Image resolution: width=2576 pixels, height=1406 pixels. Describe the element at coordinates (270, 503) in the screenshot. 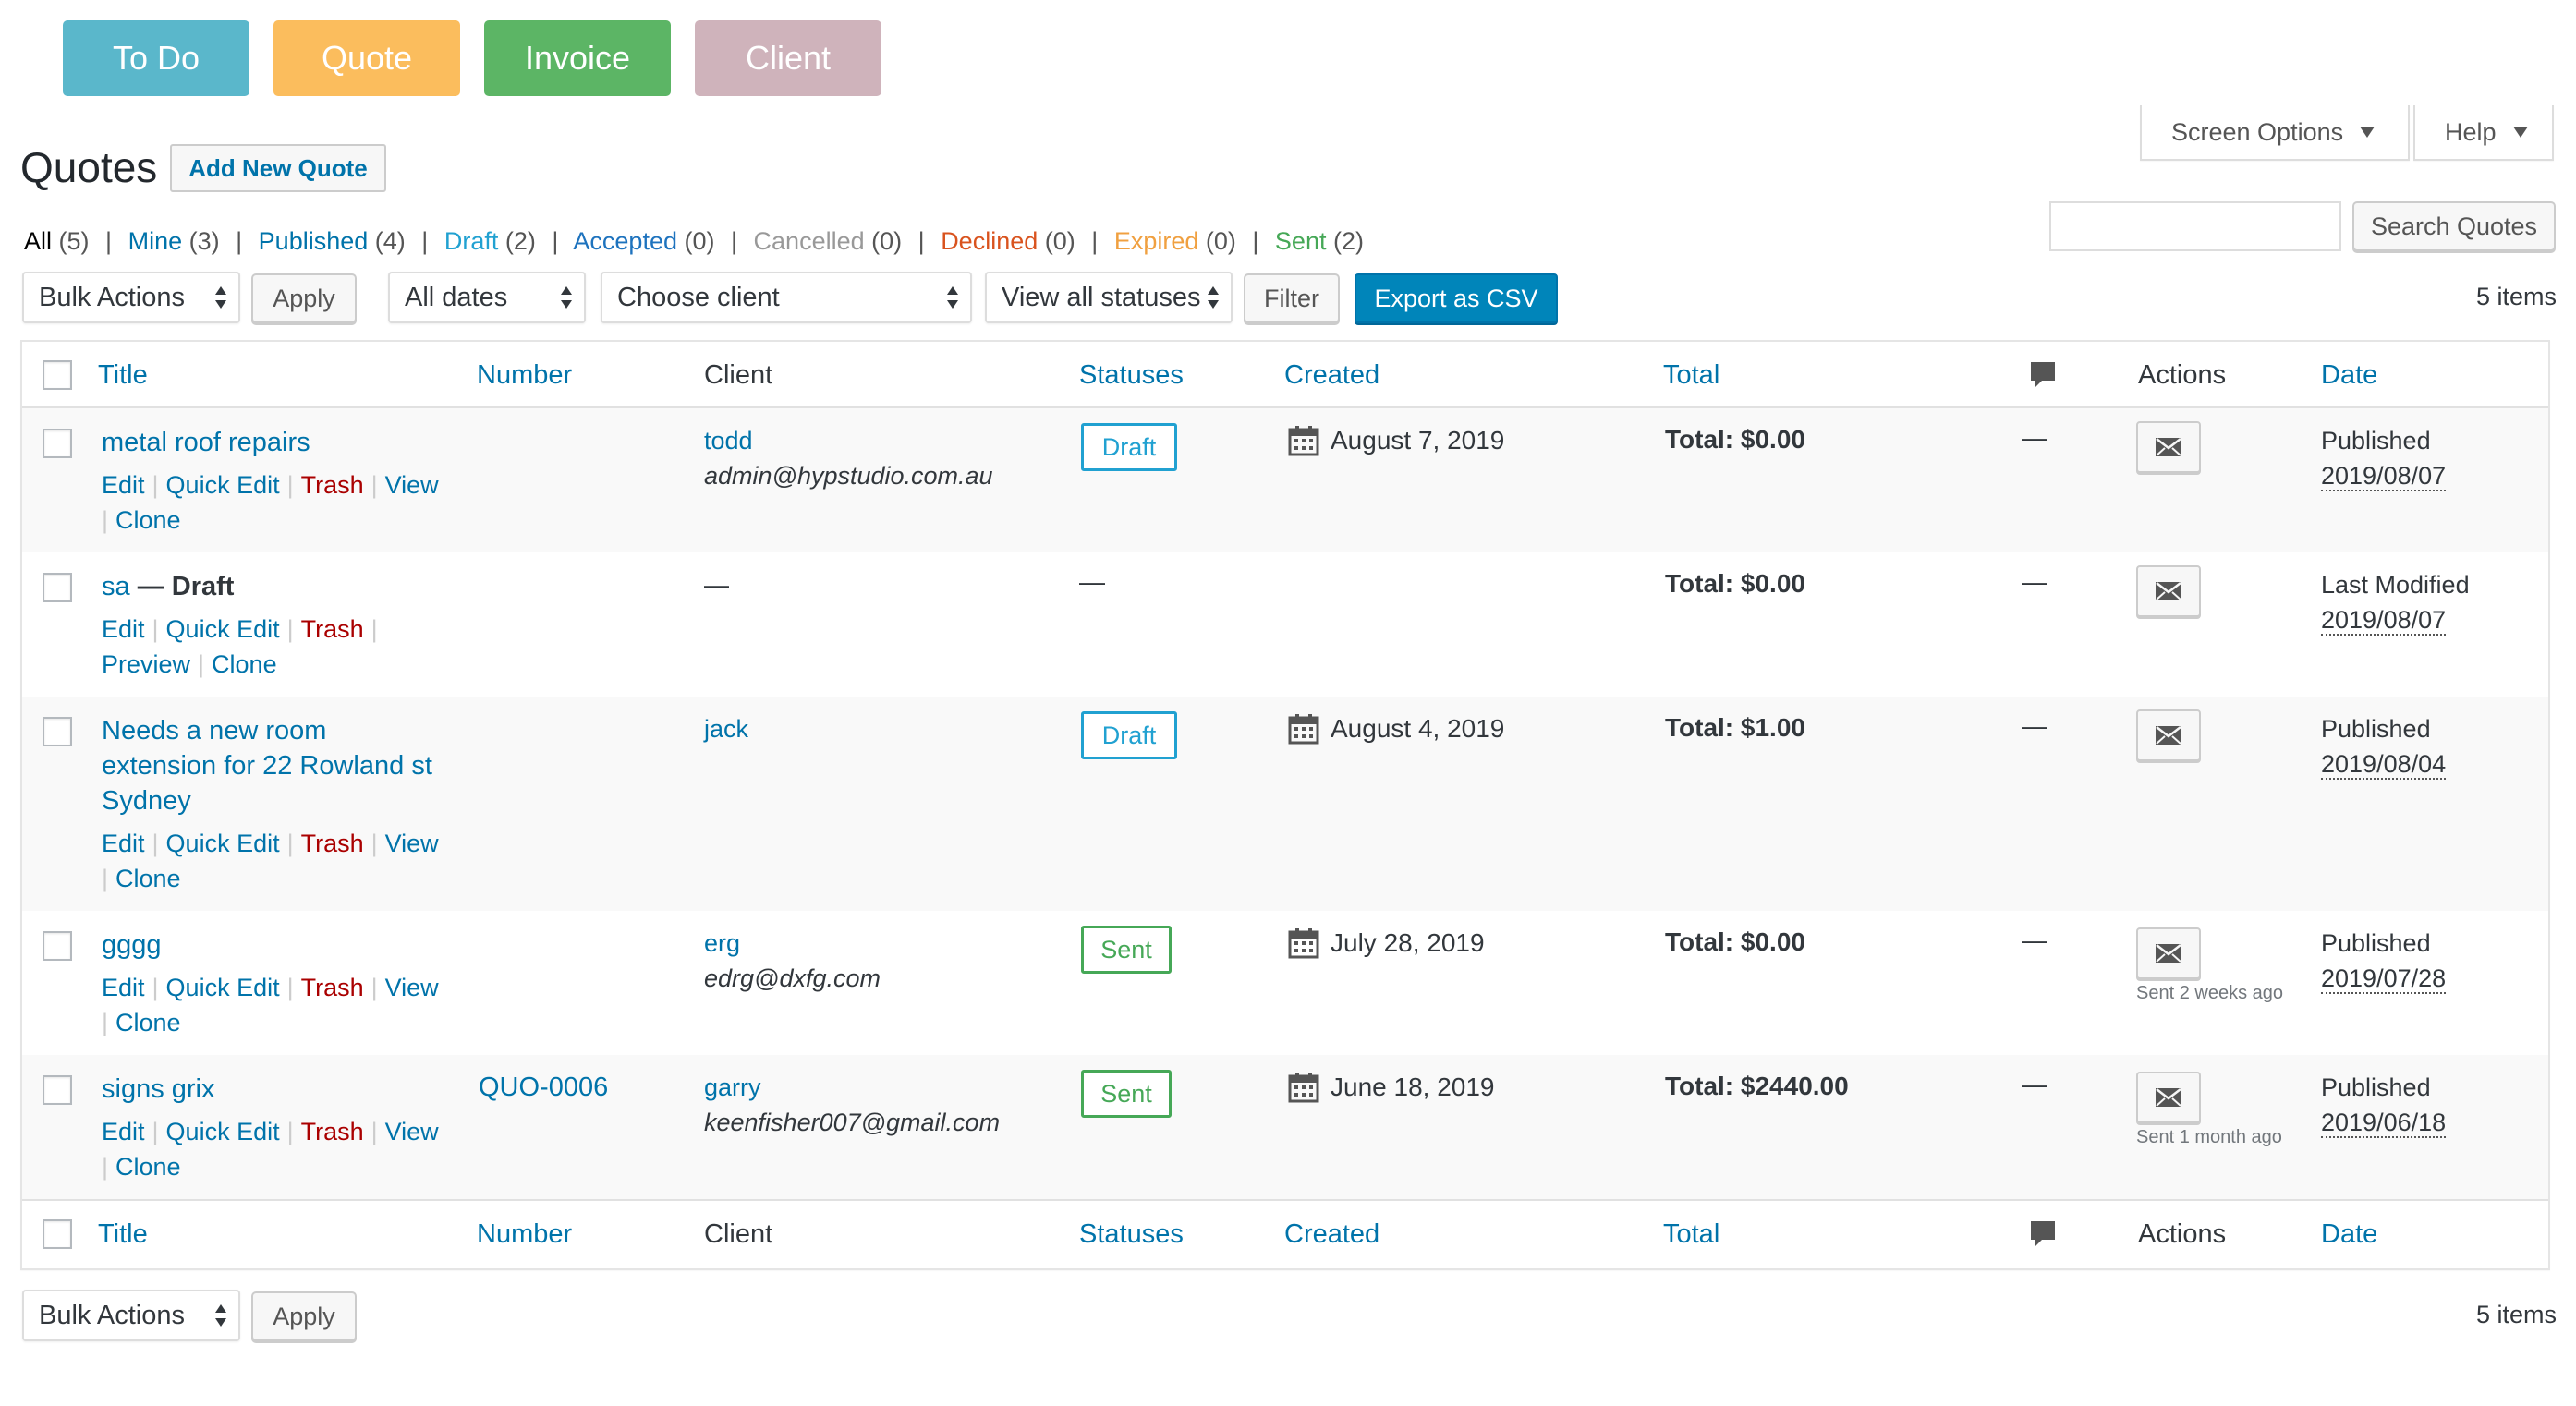

I see `row-actions: Edit | Quick Edit | Trash | View | Clone` at that location.